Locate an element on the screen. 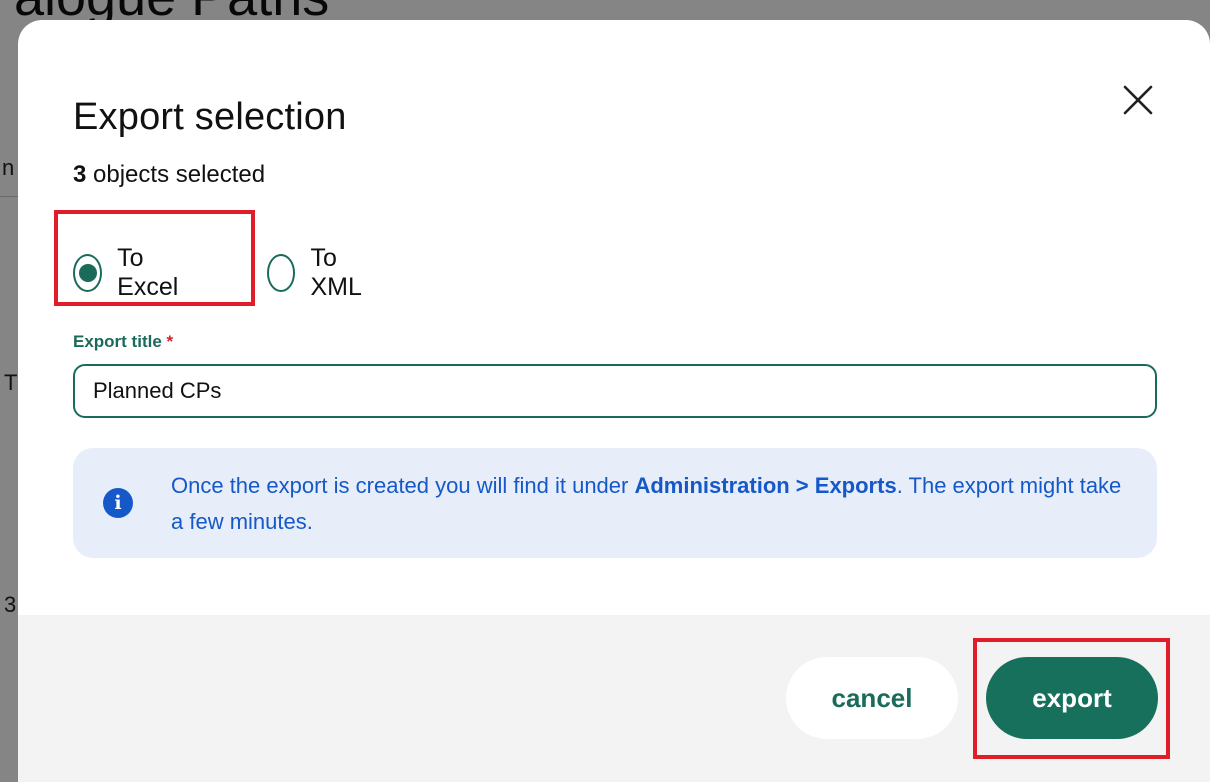  cancel-button: cancel is located at coordinates (872, 698).